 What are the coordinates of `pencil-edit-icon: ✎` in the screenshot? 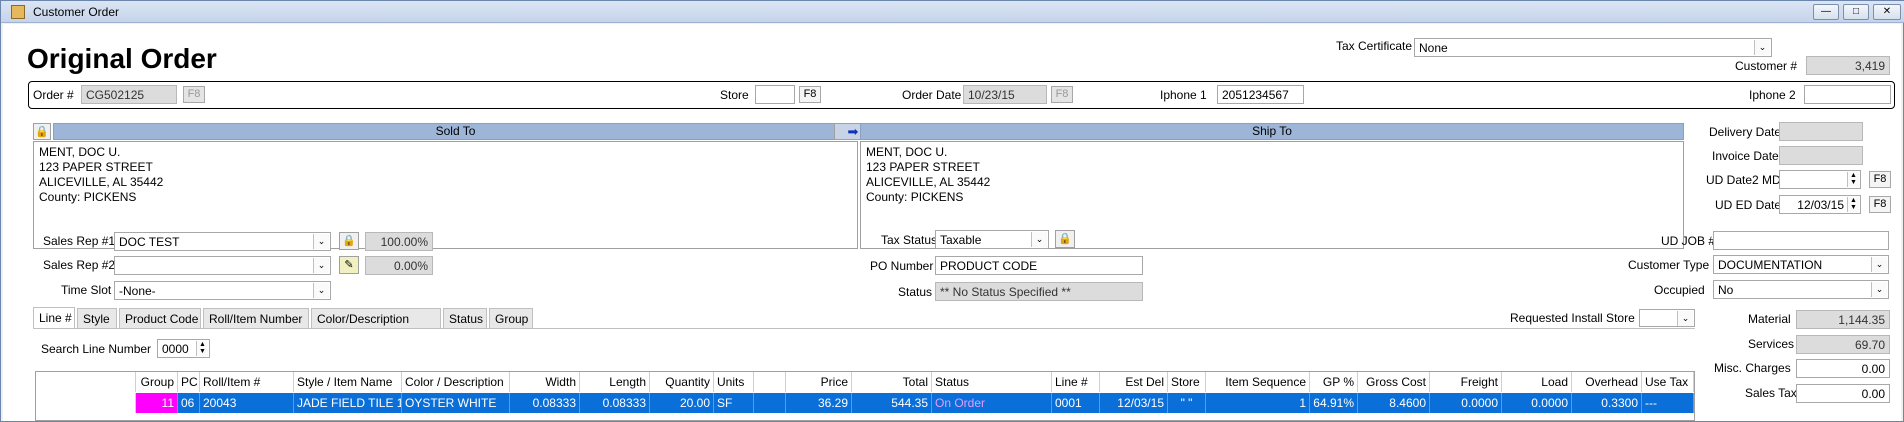 It's located at (349, 265).